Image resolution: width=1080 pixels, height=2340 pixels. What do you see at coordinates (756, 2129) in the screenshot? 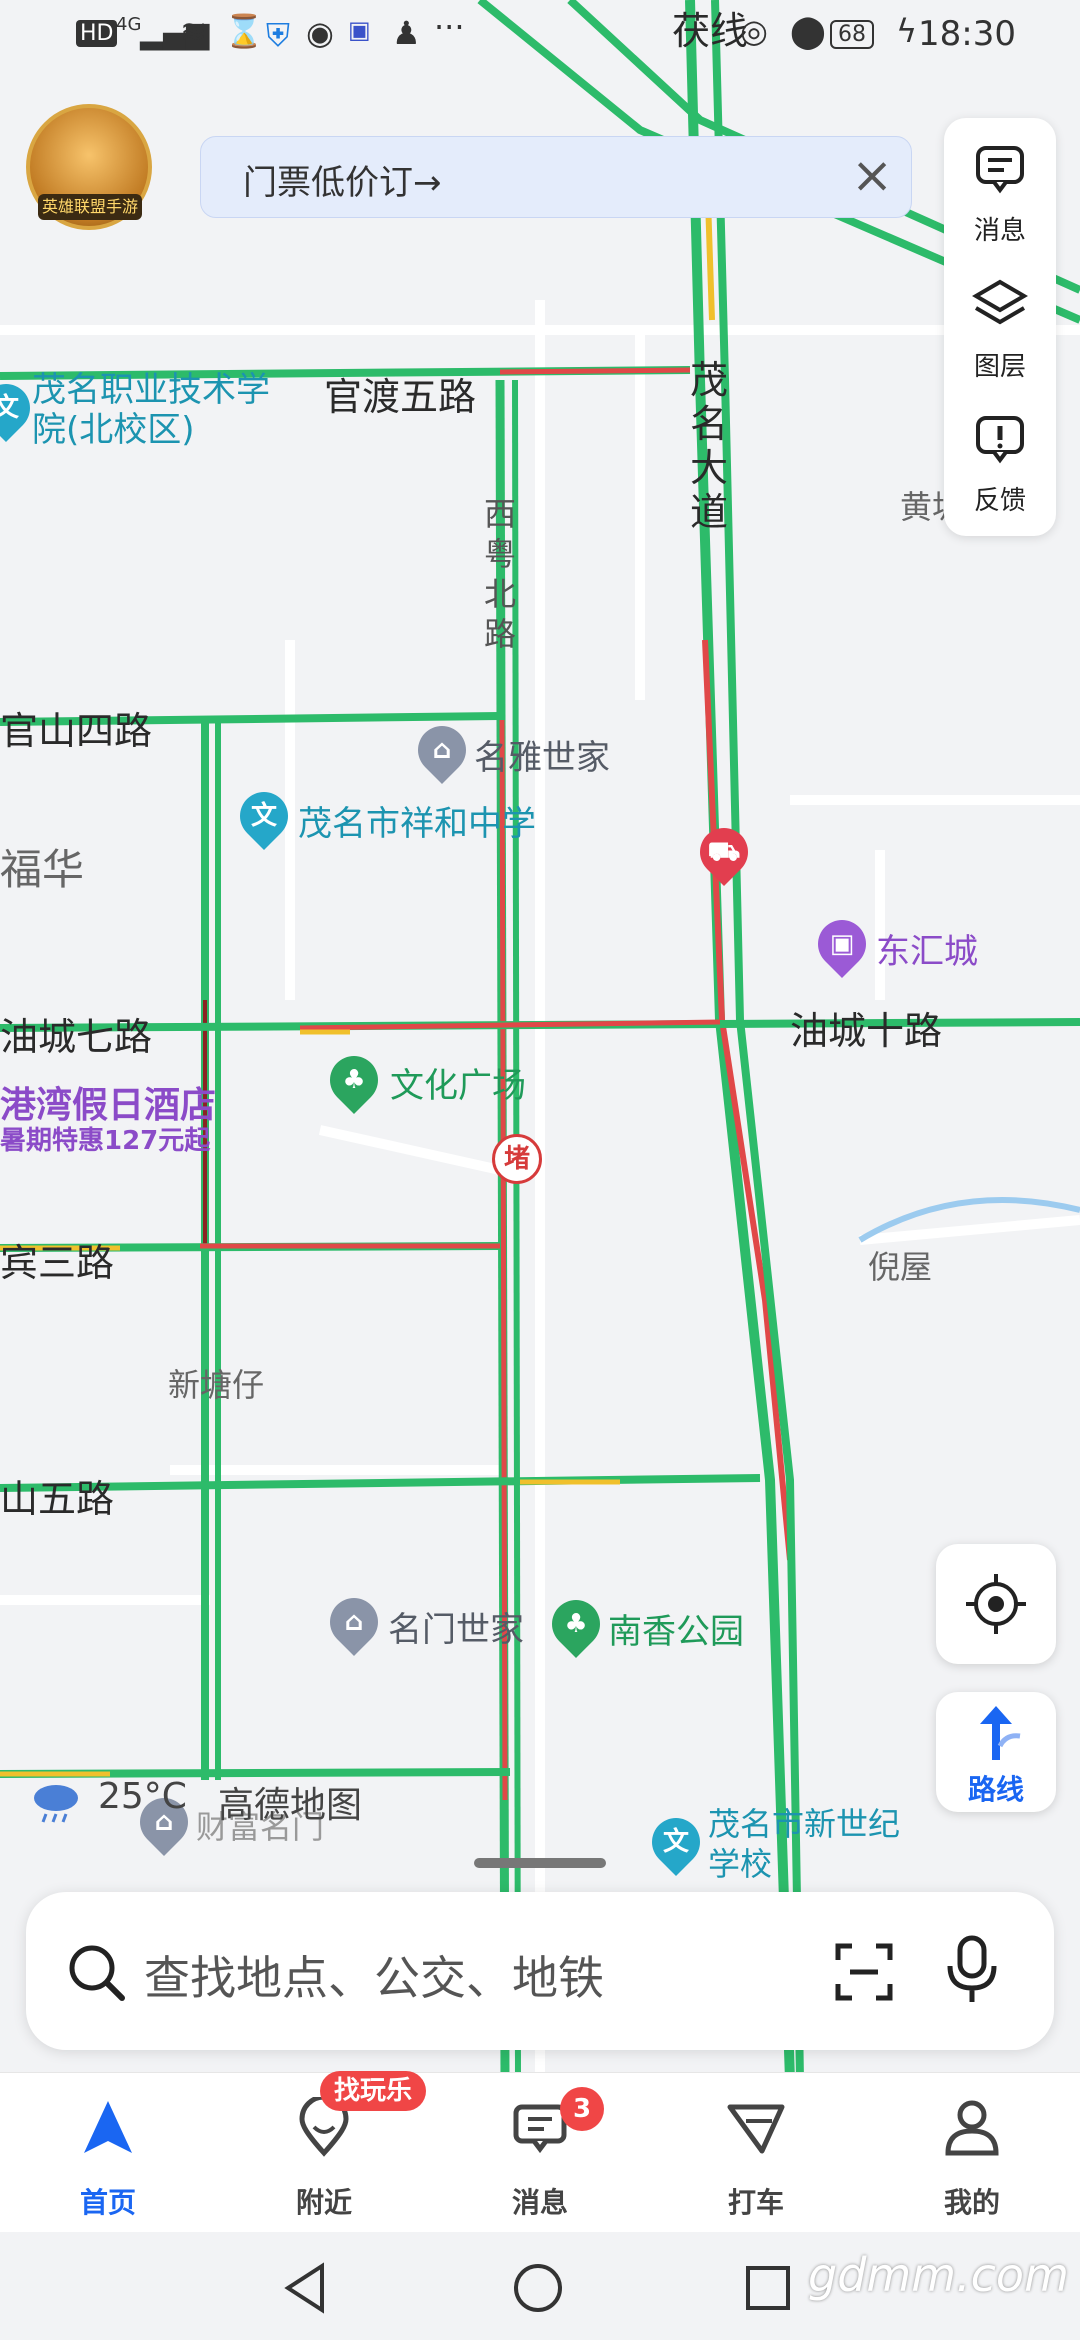
I see `taxi-icon` at bounding box center [756, 2129].